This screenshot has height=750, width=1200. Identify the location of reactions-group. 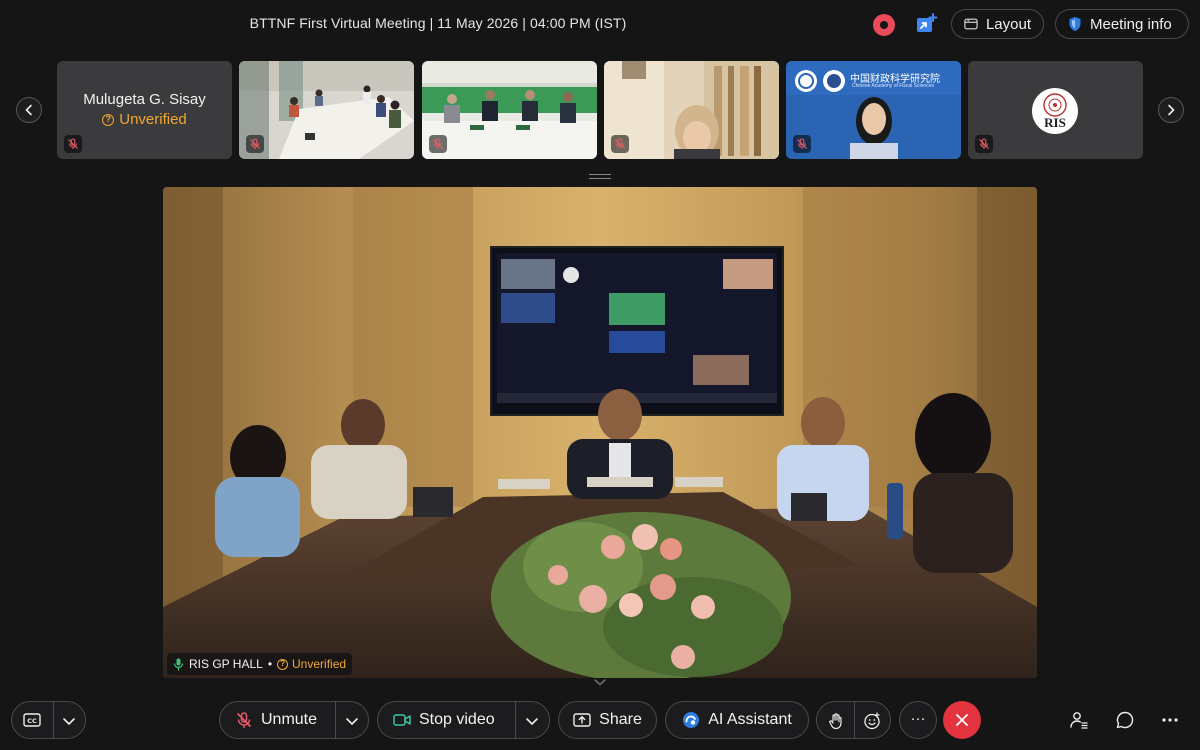
(853, 720).